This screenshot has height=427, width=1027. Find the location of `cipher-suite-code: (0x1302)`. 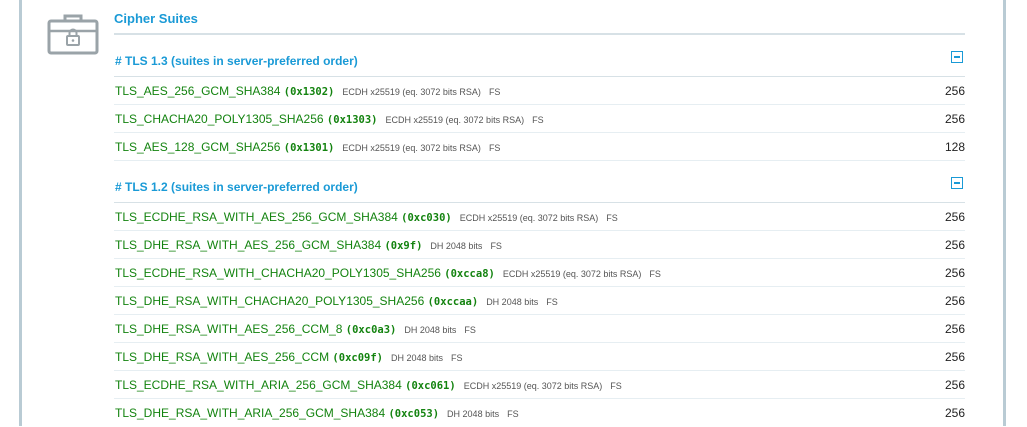

cipher-suite-code: (0x1302) is located at coordinates (309, 92).